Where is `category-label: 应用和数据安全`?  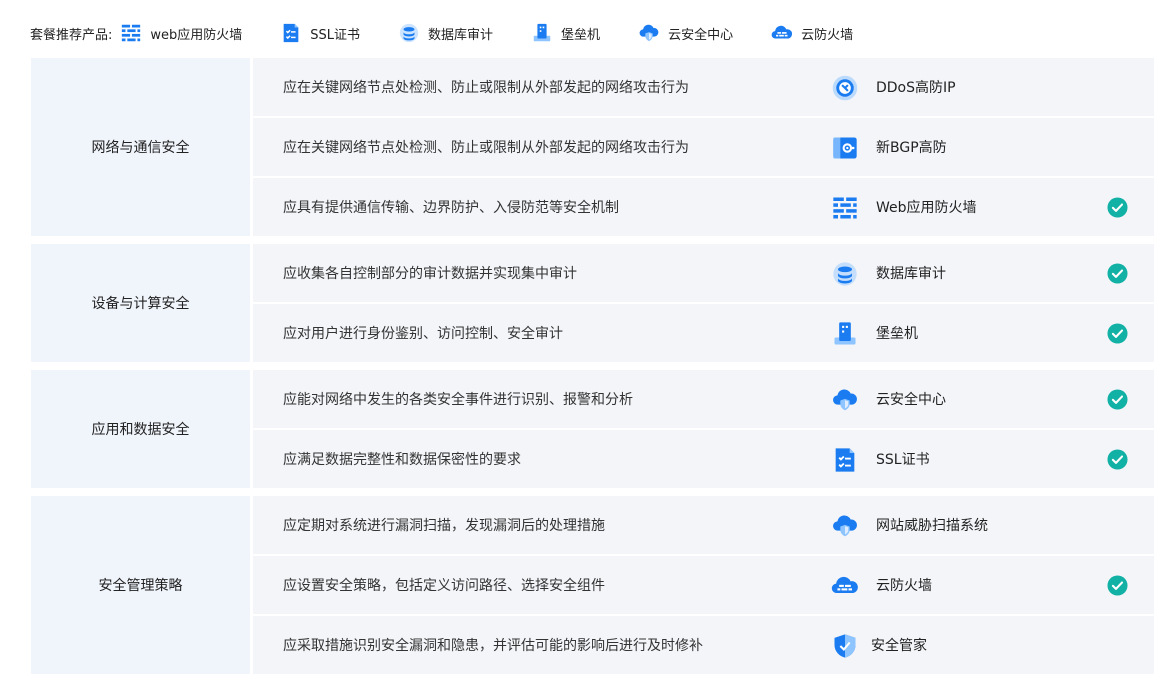 category-label: 应用和数据安全 is located at coordinates (140, 429).